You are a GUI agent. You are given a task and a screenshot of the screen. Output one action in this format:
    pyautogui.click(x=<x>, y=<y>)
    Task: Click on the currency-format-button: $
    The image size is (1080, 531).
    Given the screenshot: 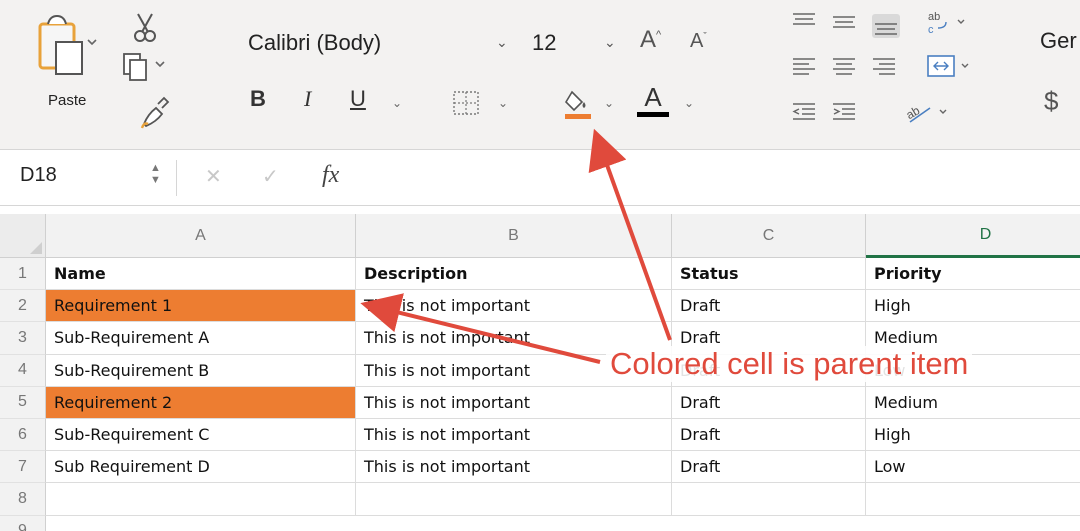 What is the action you would take?
    pyautogui.click(x=1051, y=101)
    